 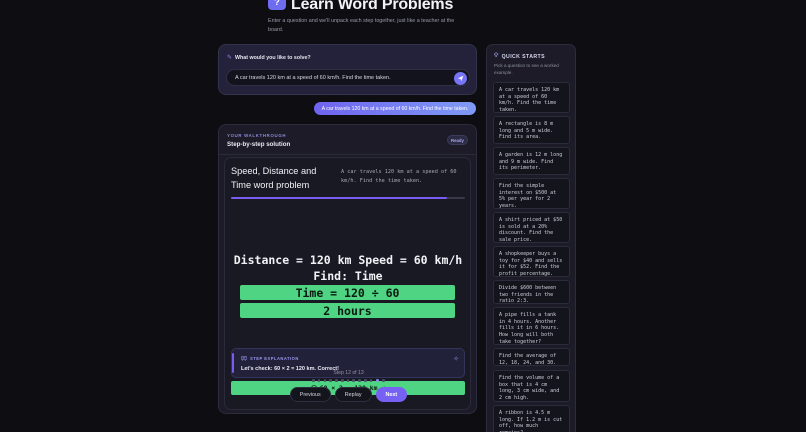 I want to click on step-explanation-header: STEP EXPLANATION, so click(x=270, y=358).